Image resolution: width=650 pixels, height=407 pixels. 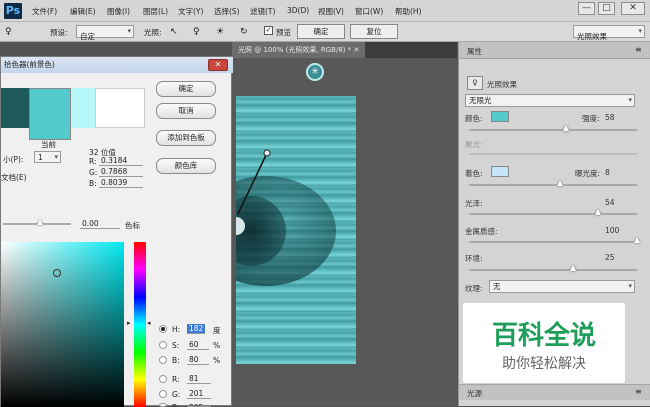 I want to click on gloss-value: 54, so click(x=610, y=202).